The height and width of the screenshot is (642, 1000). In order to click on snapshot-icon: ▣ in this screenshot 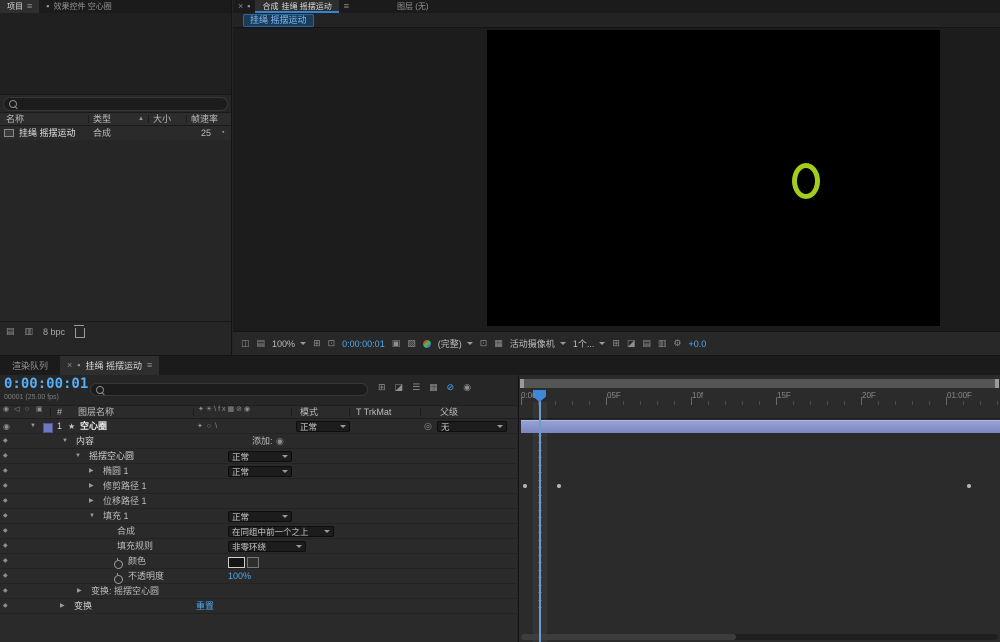, I will do `click(396, 343)`.